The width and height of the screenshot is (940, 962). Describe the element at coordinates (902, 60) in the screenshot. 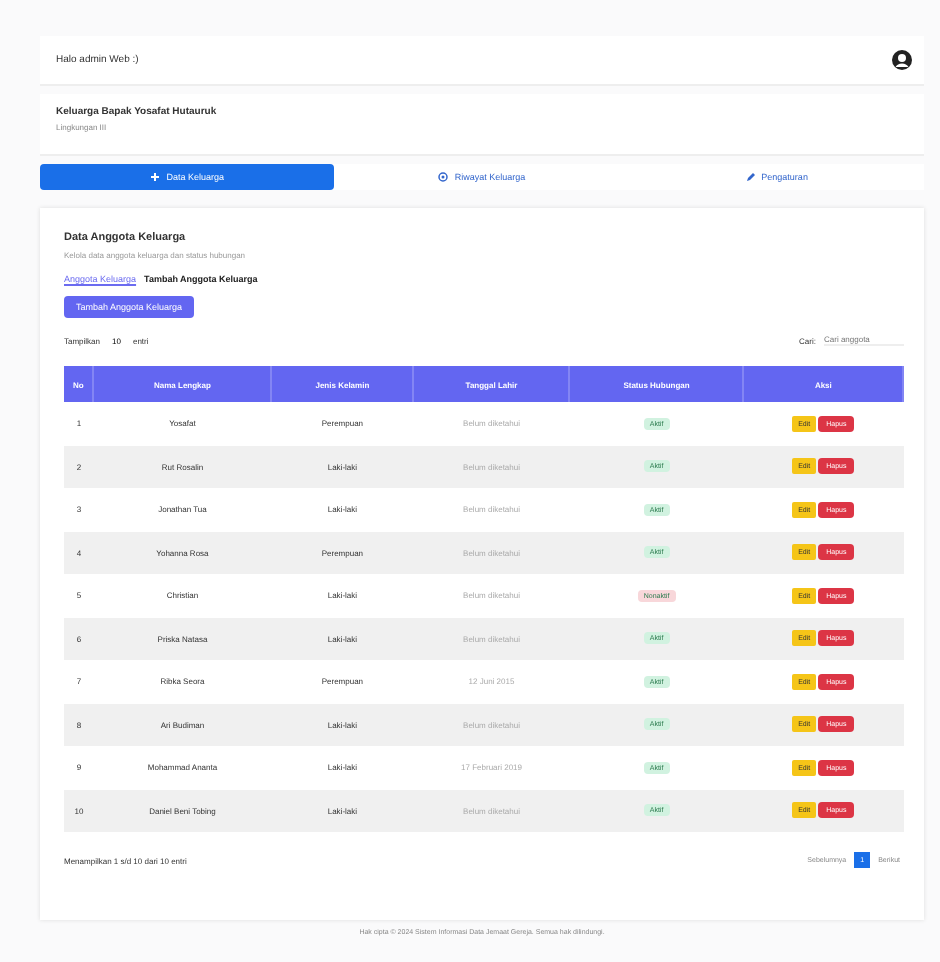

I see `user-avatar-icon` at that location.